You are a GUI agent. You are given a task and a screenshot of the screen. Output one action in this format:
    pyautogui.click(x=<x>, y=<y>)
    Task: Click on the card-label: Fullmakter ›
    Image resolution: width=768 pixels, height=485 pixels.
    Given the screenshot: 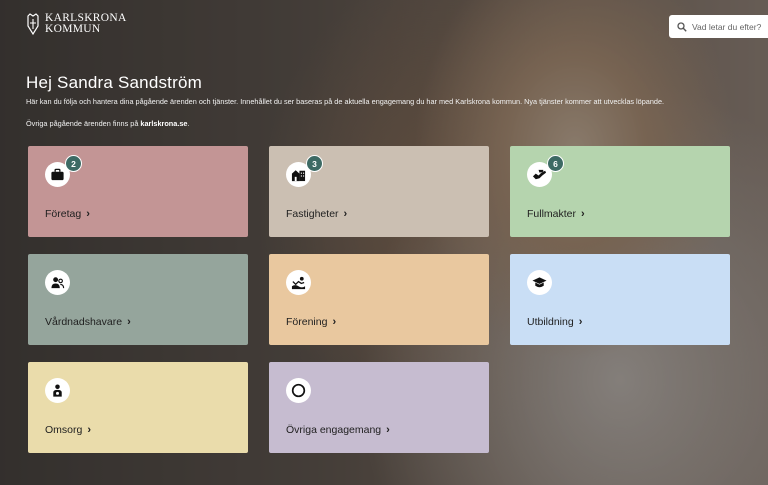 What is the action you would take?
    pyautogui.click(x=556, y=214)
    